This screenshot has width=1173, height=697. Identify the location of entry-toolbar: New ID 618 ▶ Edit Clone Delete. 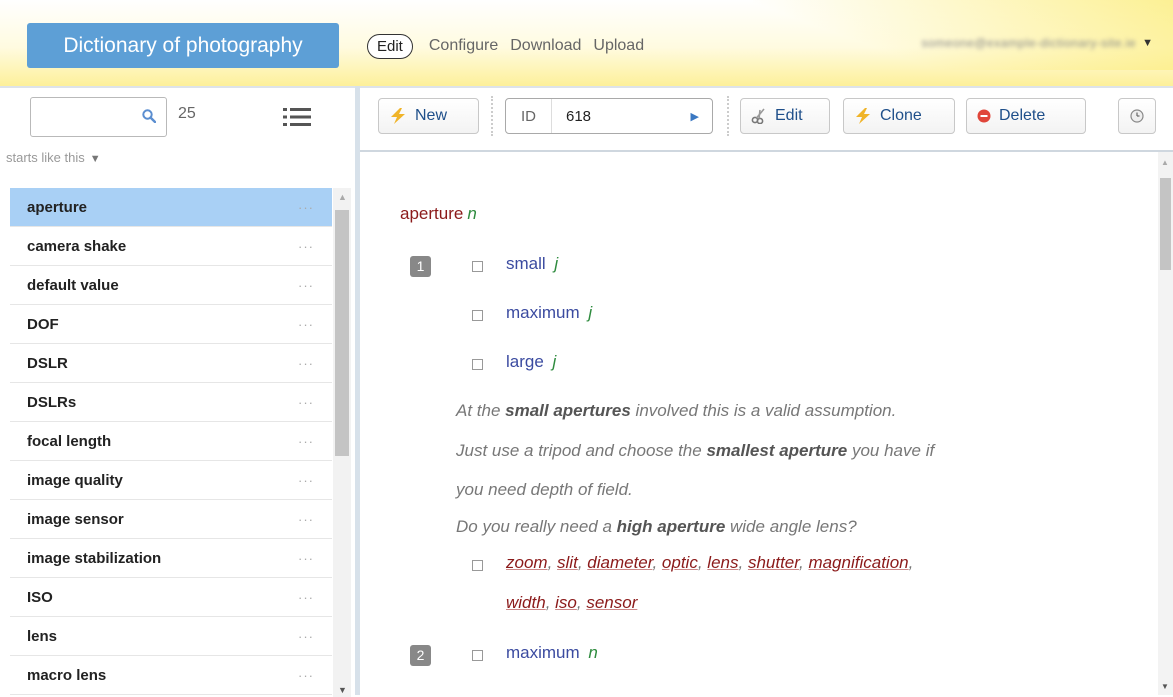
(766, 119).